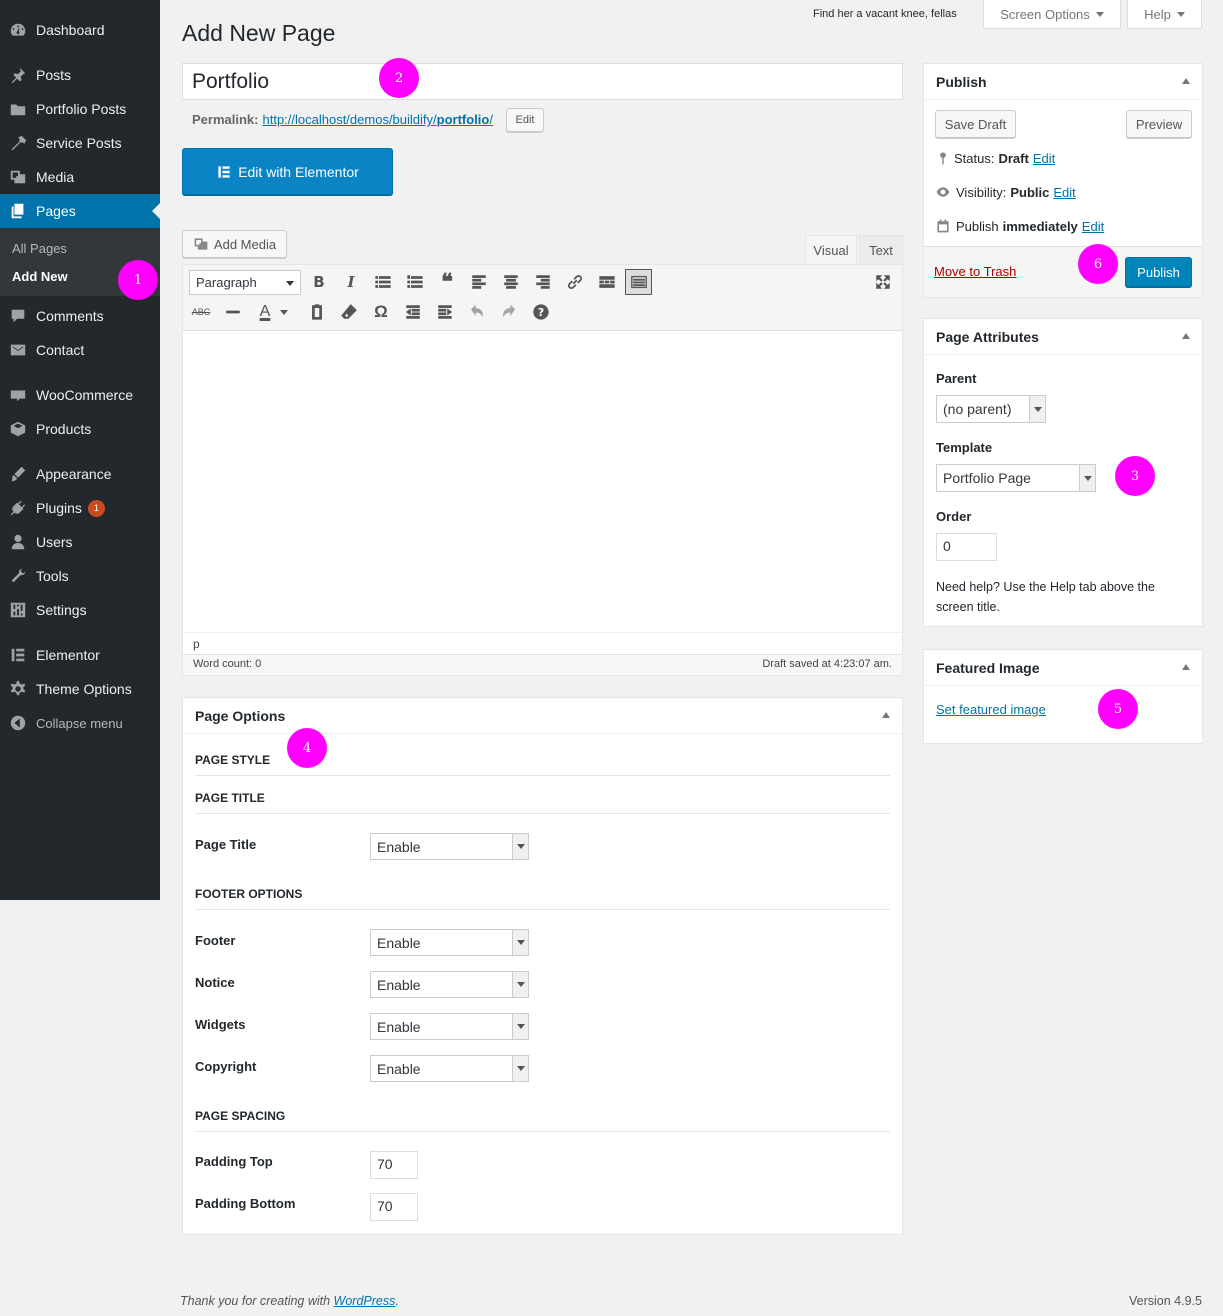  I want to click on paste-text-icon, so click(317, 312).